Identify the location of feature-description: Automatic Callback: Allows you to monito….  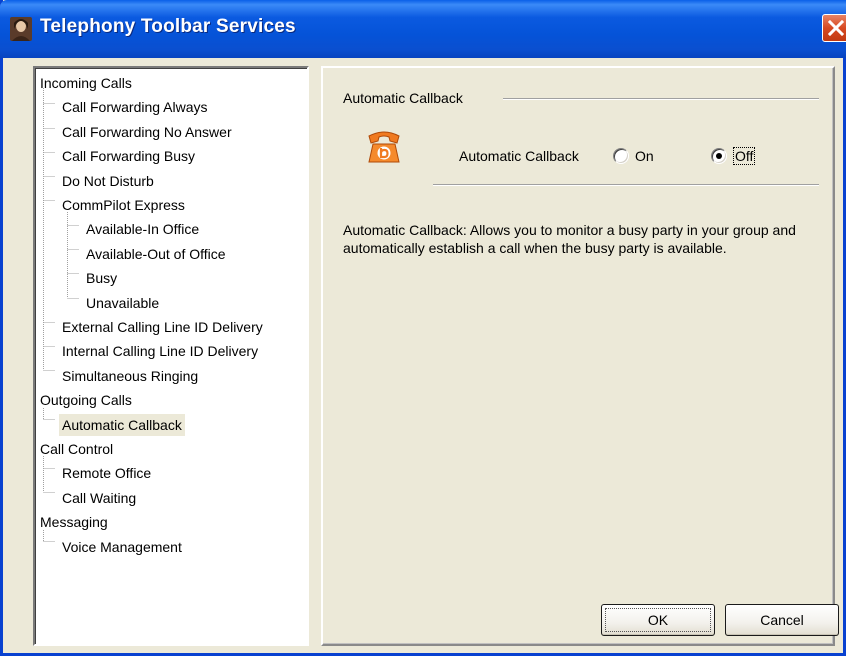
(569, 239).